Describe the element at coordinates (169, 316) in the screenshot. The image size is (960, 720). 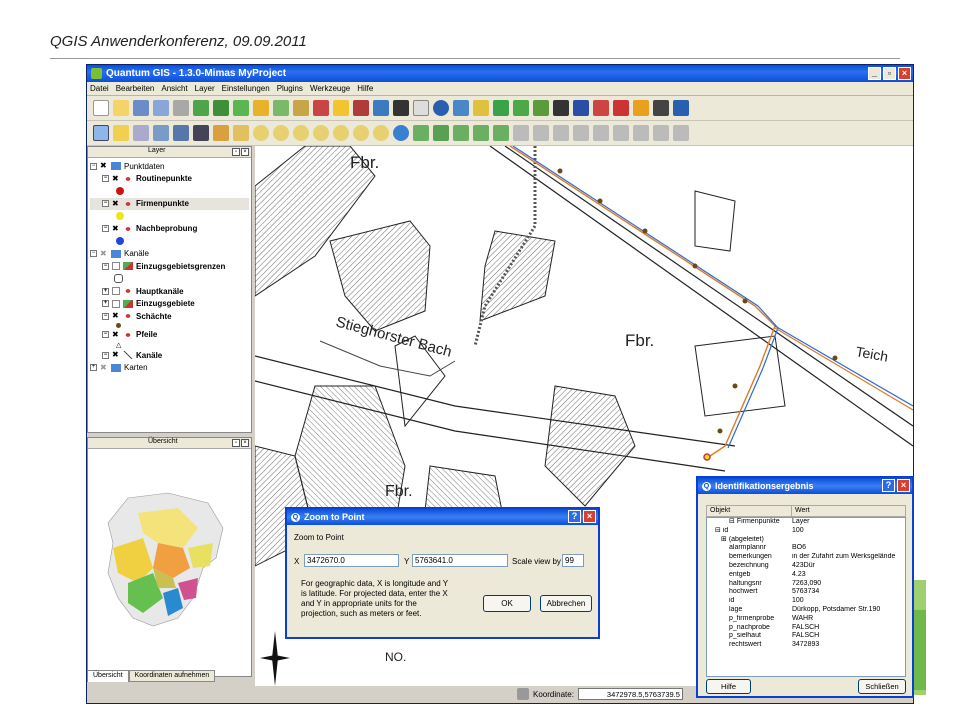
I see `layer-schaechte: − ✖ Schächte` at that location.